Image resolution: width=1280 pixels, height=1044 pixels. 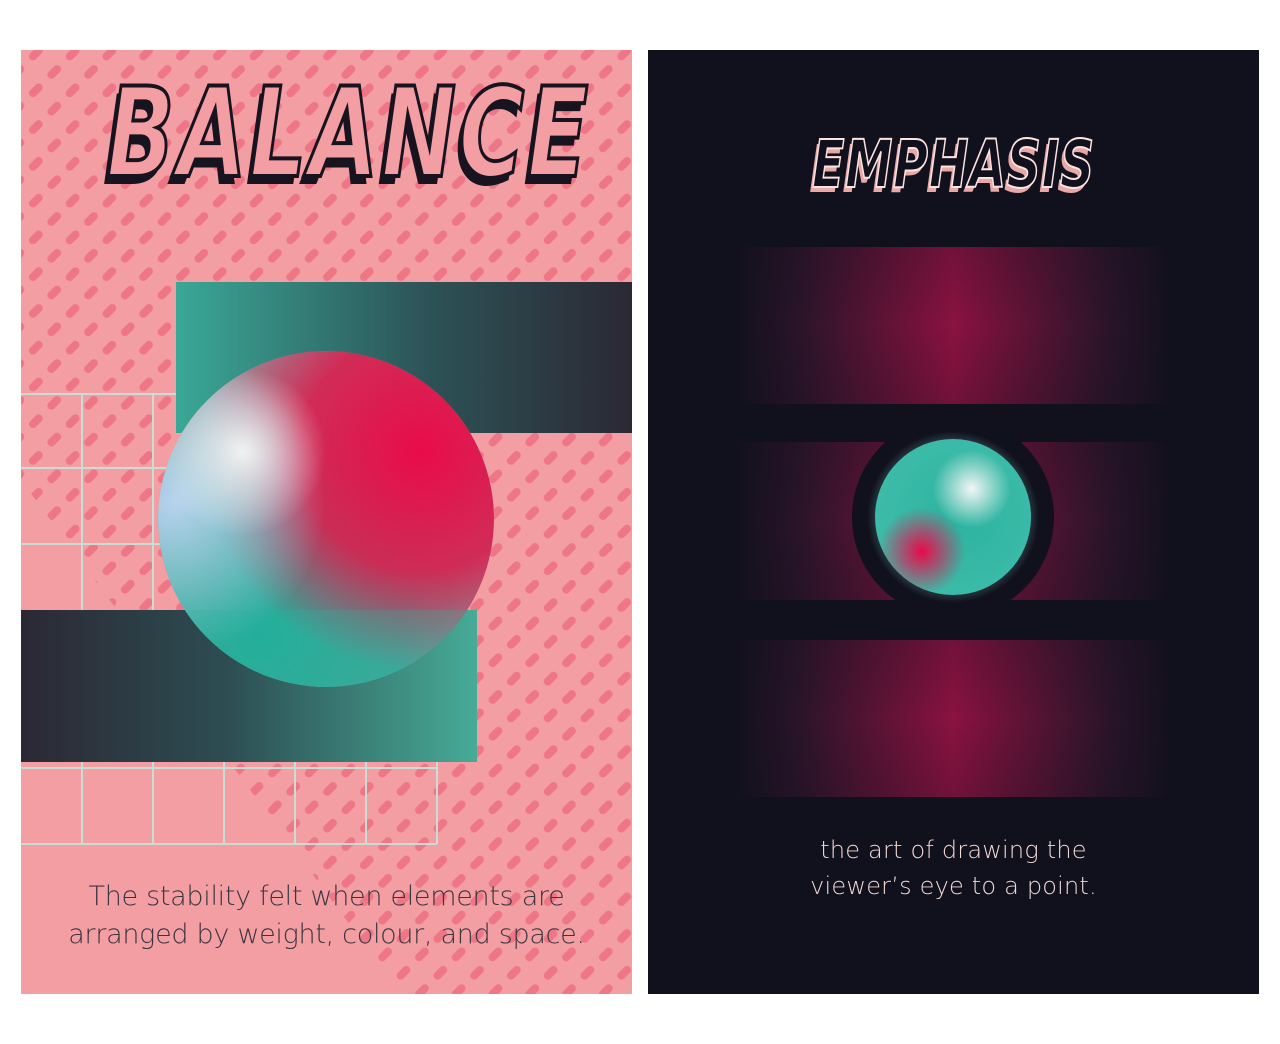 What do you see at coordinates (953, 164) in the screenshot?
I see `emphasis-title: EMPHASIS` at bounding box center [953, 164].